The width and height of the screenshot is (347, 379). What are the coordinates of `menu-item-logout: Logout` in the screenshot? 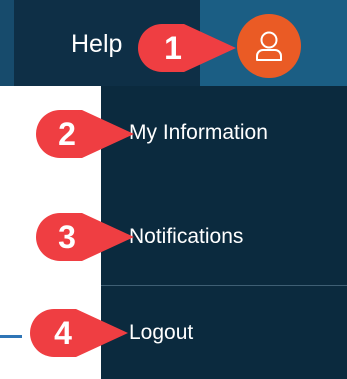 It's located at (224, 333).